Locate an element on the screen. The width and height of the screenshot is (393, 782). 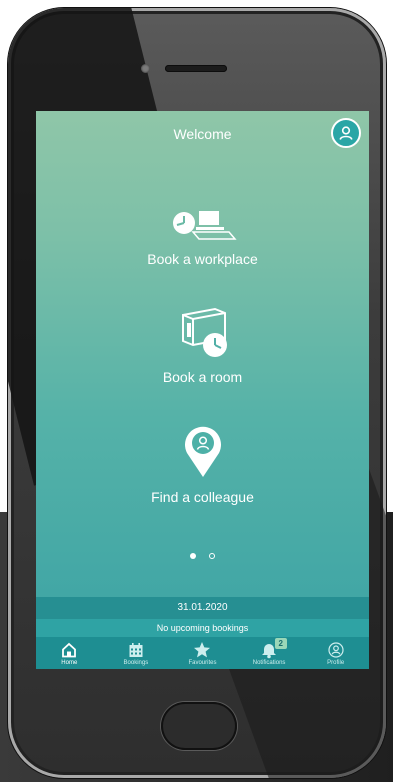
tab-profile: Profile is located at coordinates (335, 653).